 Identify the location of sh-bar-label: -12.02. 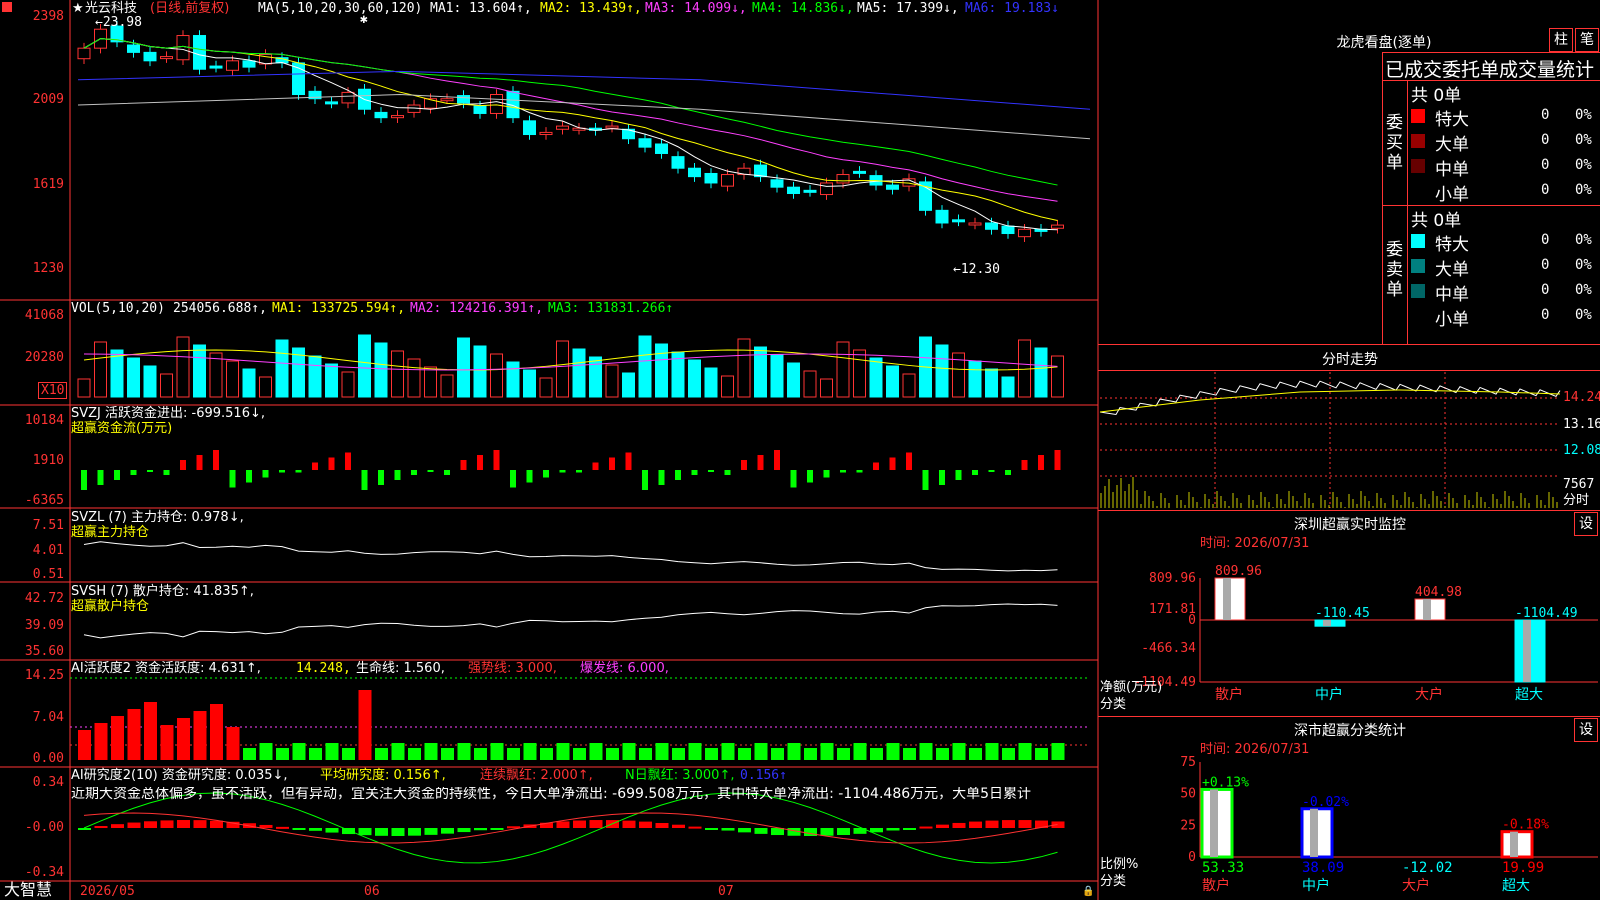
(1427, 868).